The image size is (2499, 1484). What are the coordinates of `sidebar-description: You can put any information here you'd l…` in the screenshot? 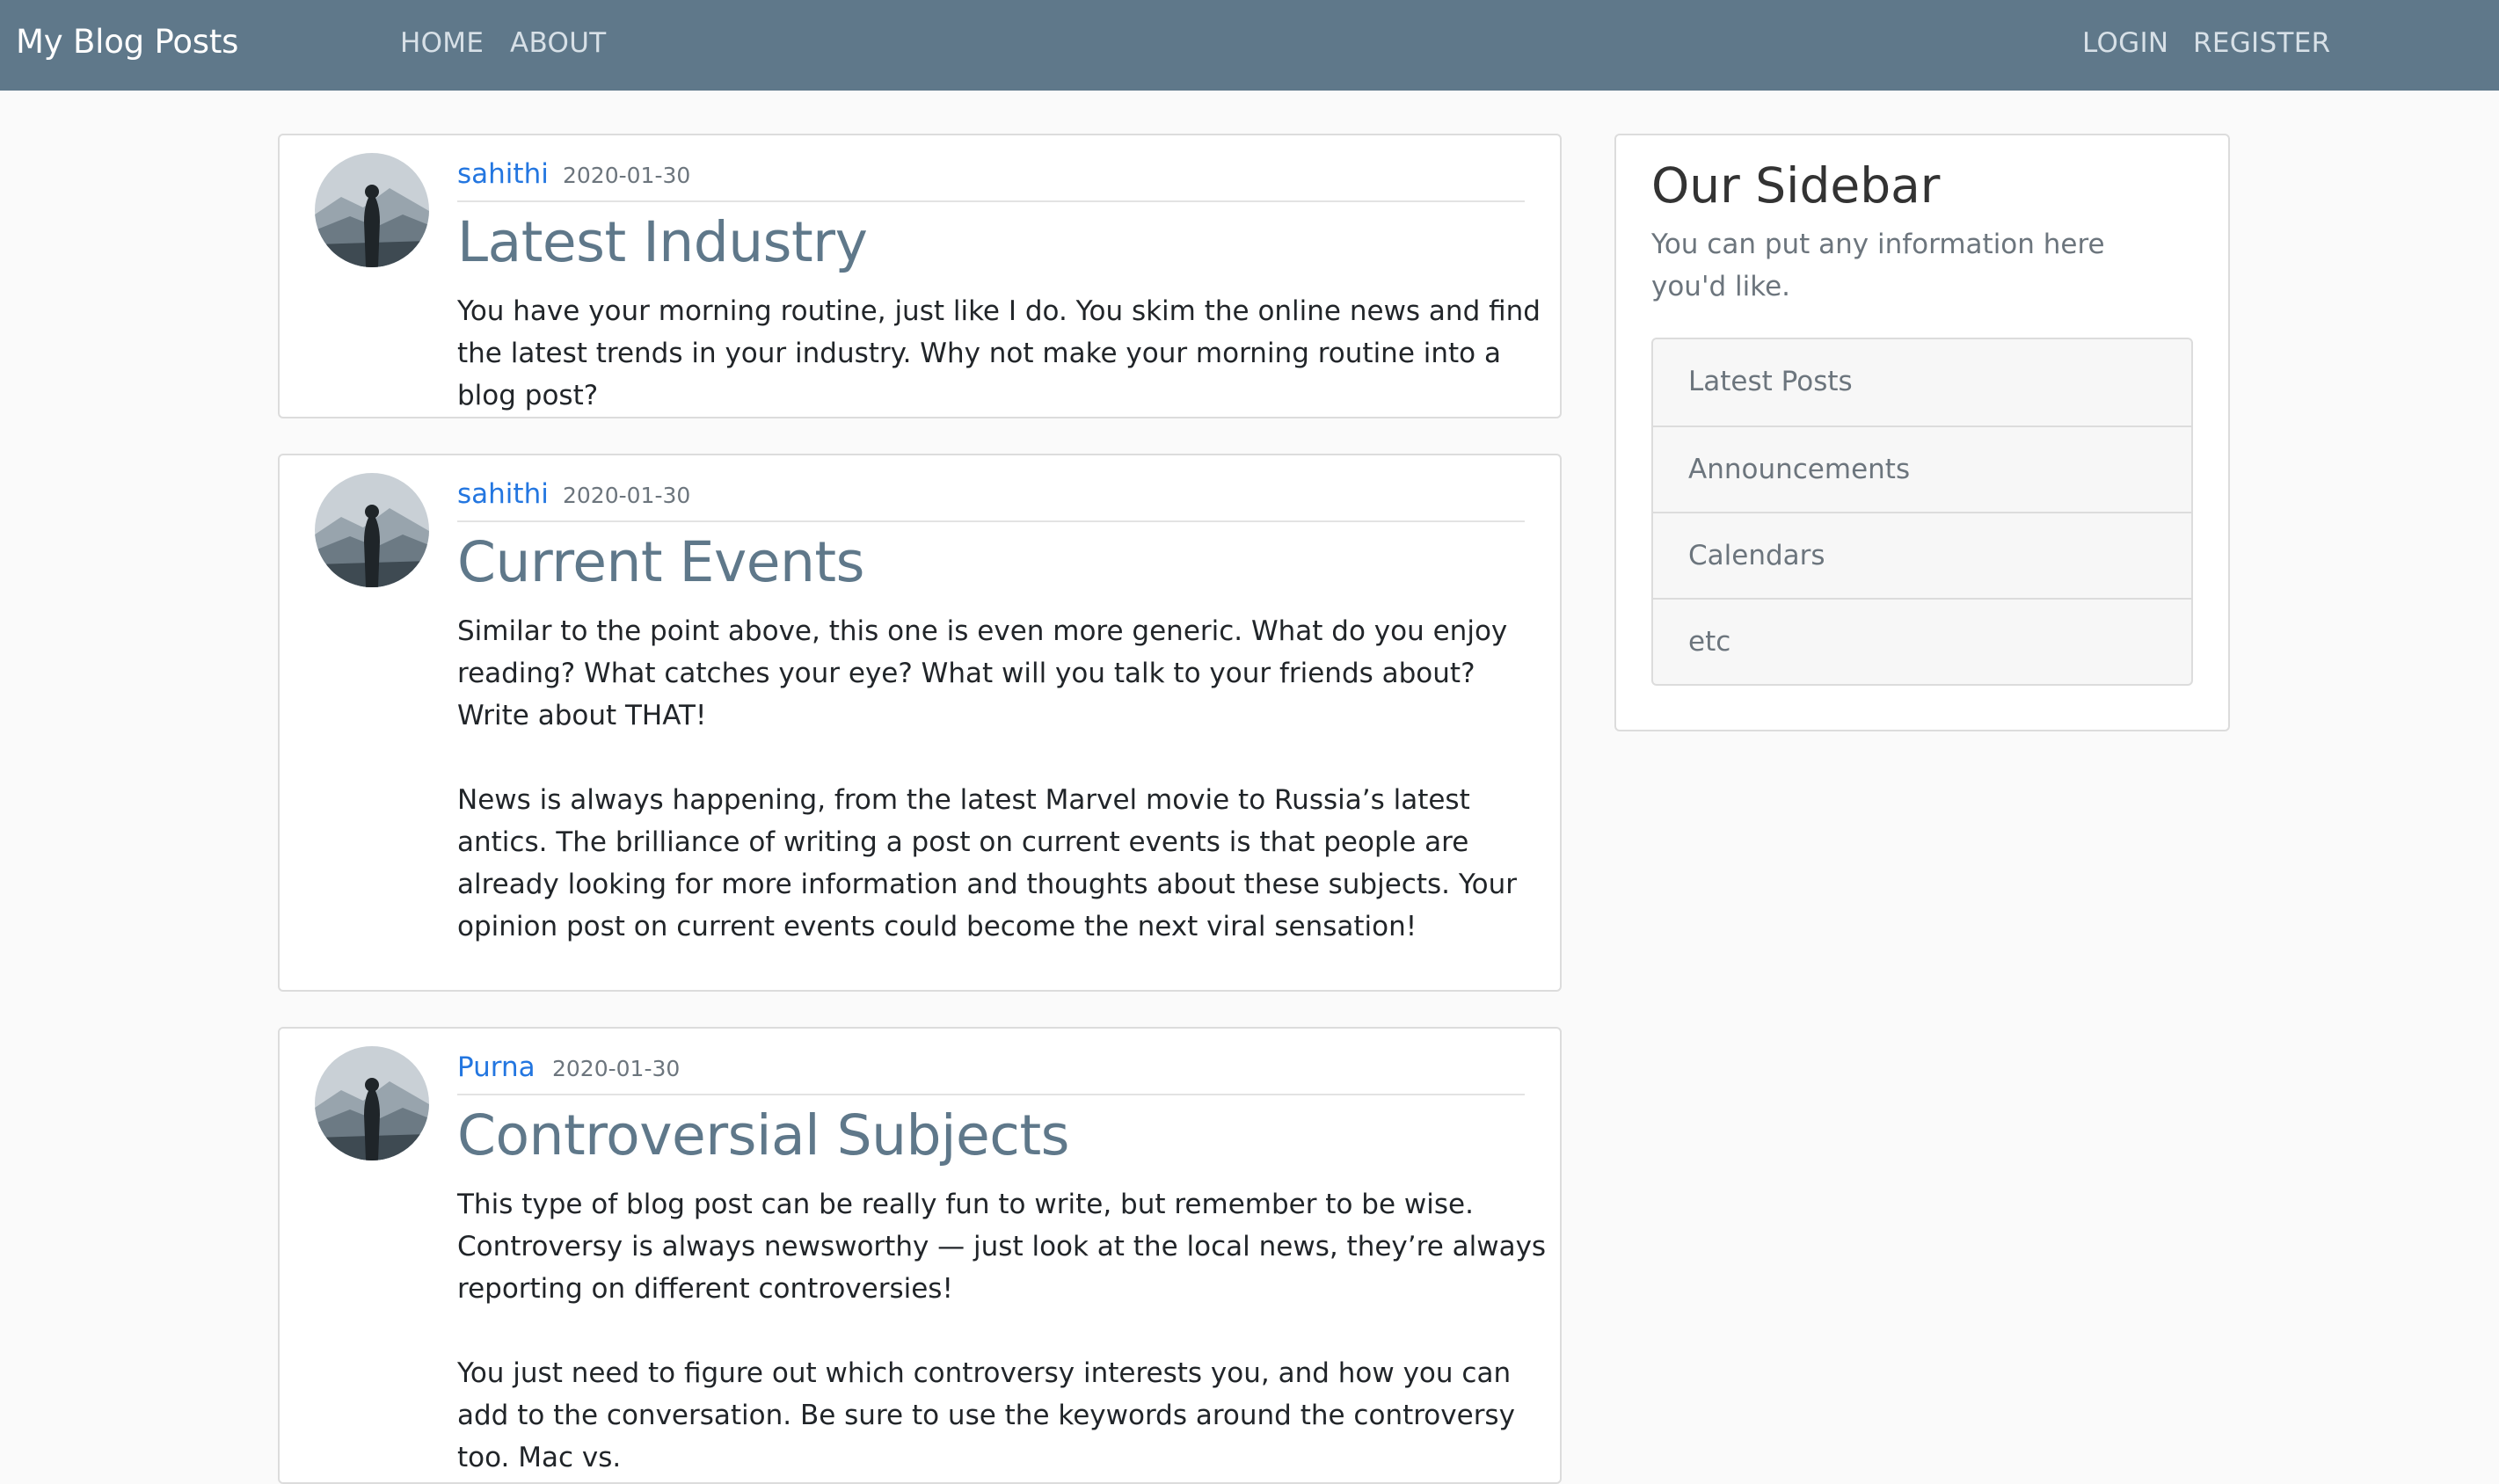 It's located at (1878, 265).